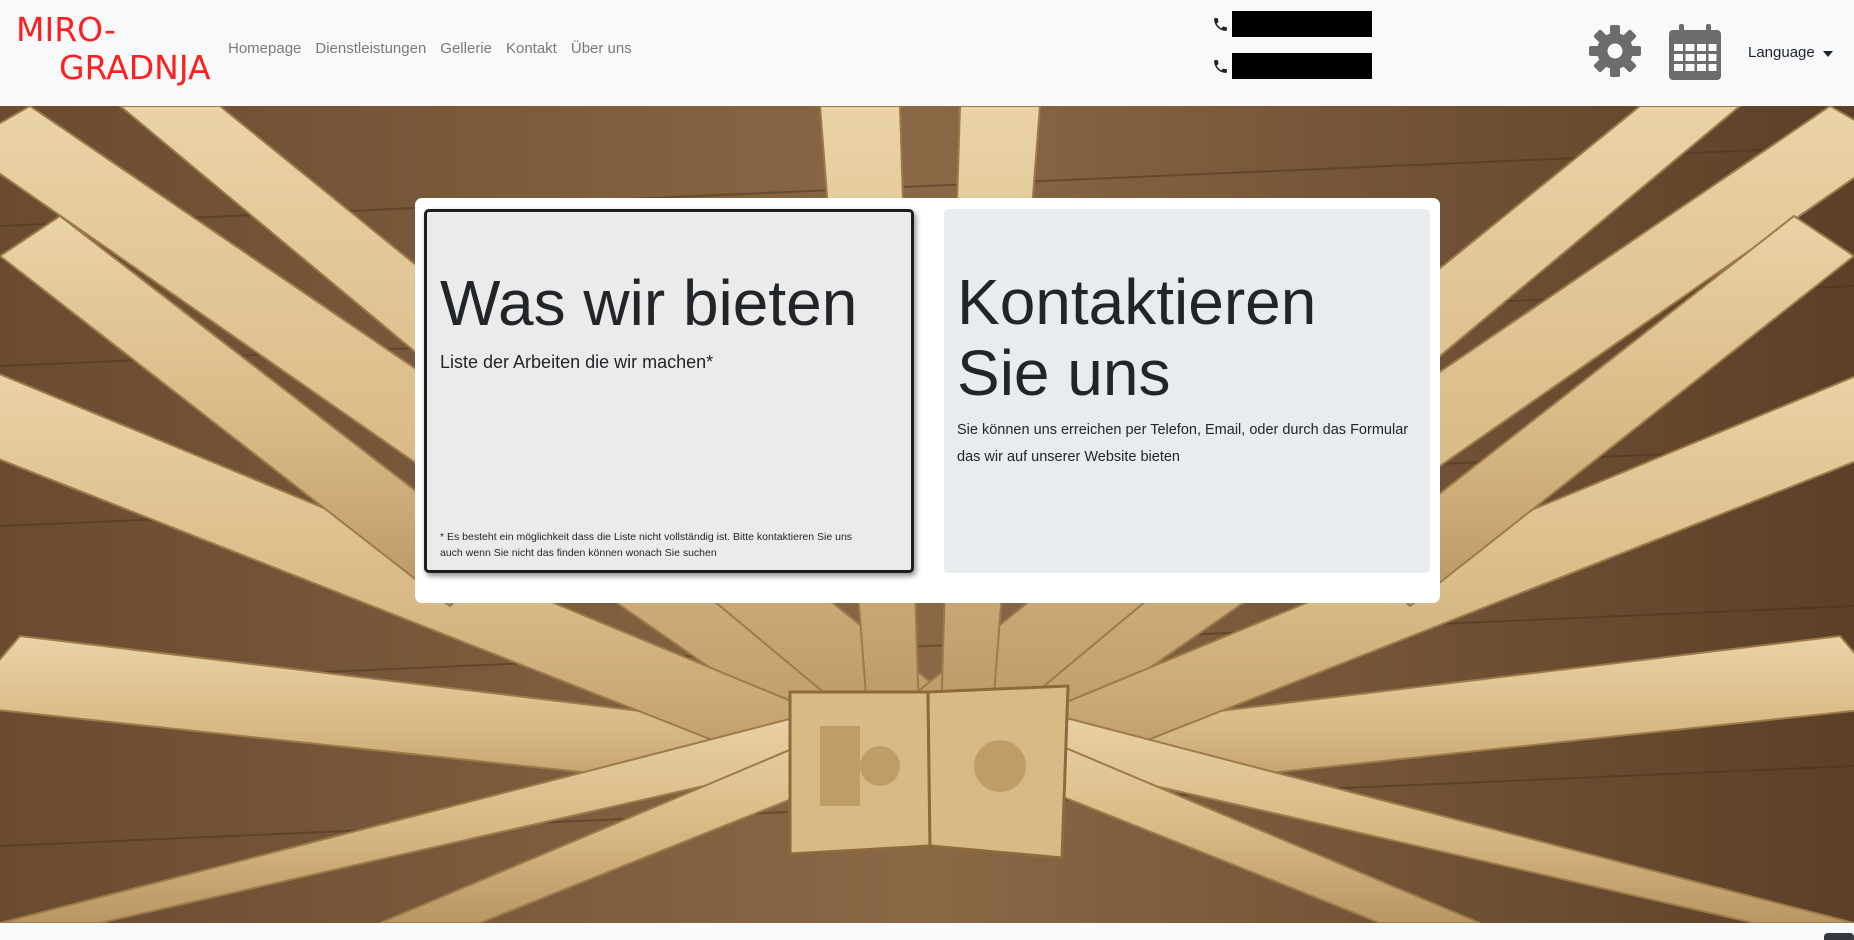 Image resolution: width=1854 pixels, height=940 pixels. What do you see at coordinates (1615, 51) in the screenshot?
I see `gear-icon` at bounding box center [1615, 51].